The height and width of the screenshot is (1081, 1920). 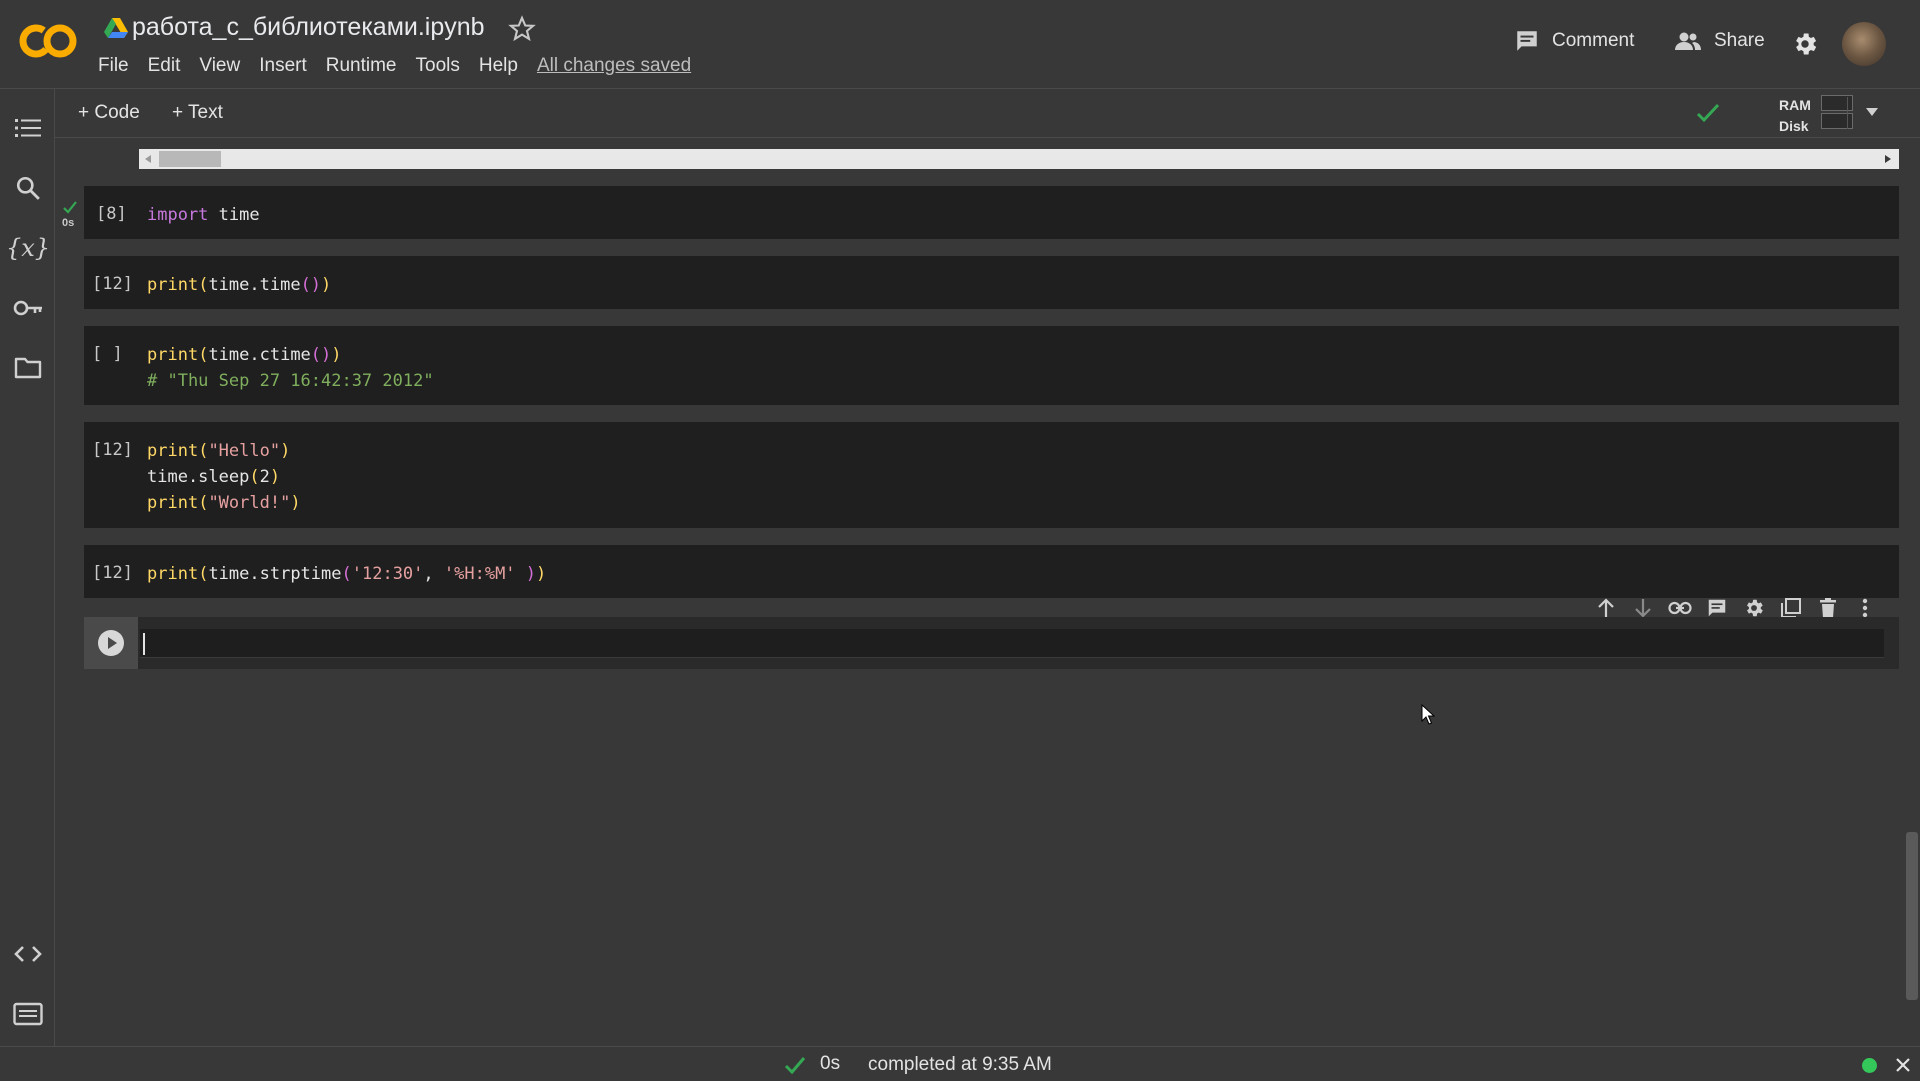 I want to click on cell-code: print(time.strptime('12:30', '%H:%M' )), so click(x=346, y=574).